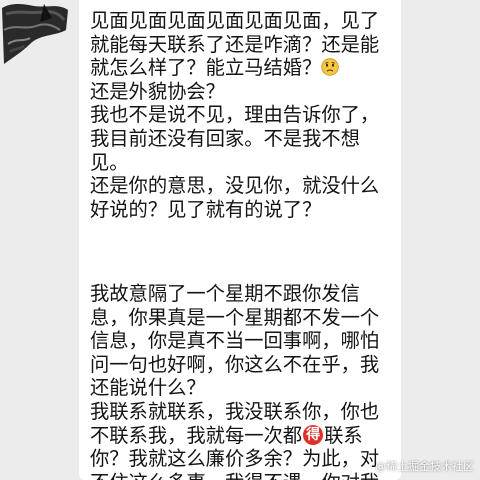 The image size is (480, 480). What do you see at coordinates (424, 466) in the screenshot?
I see `watermark: @稀土掘金技术社区` at bounding box center [424, 466].